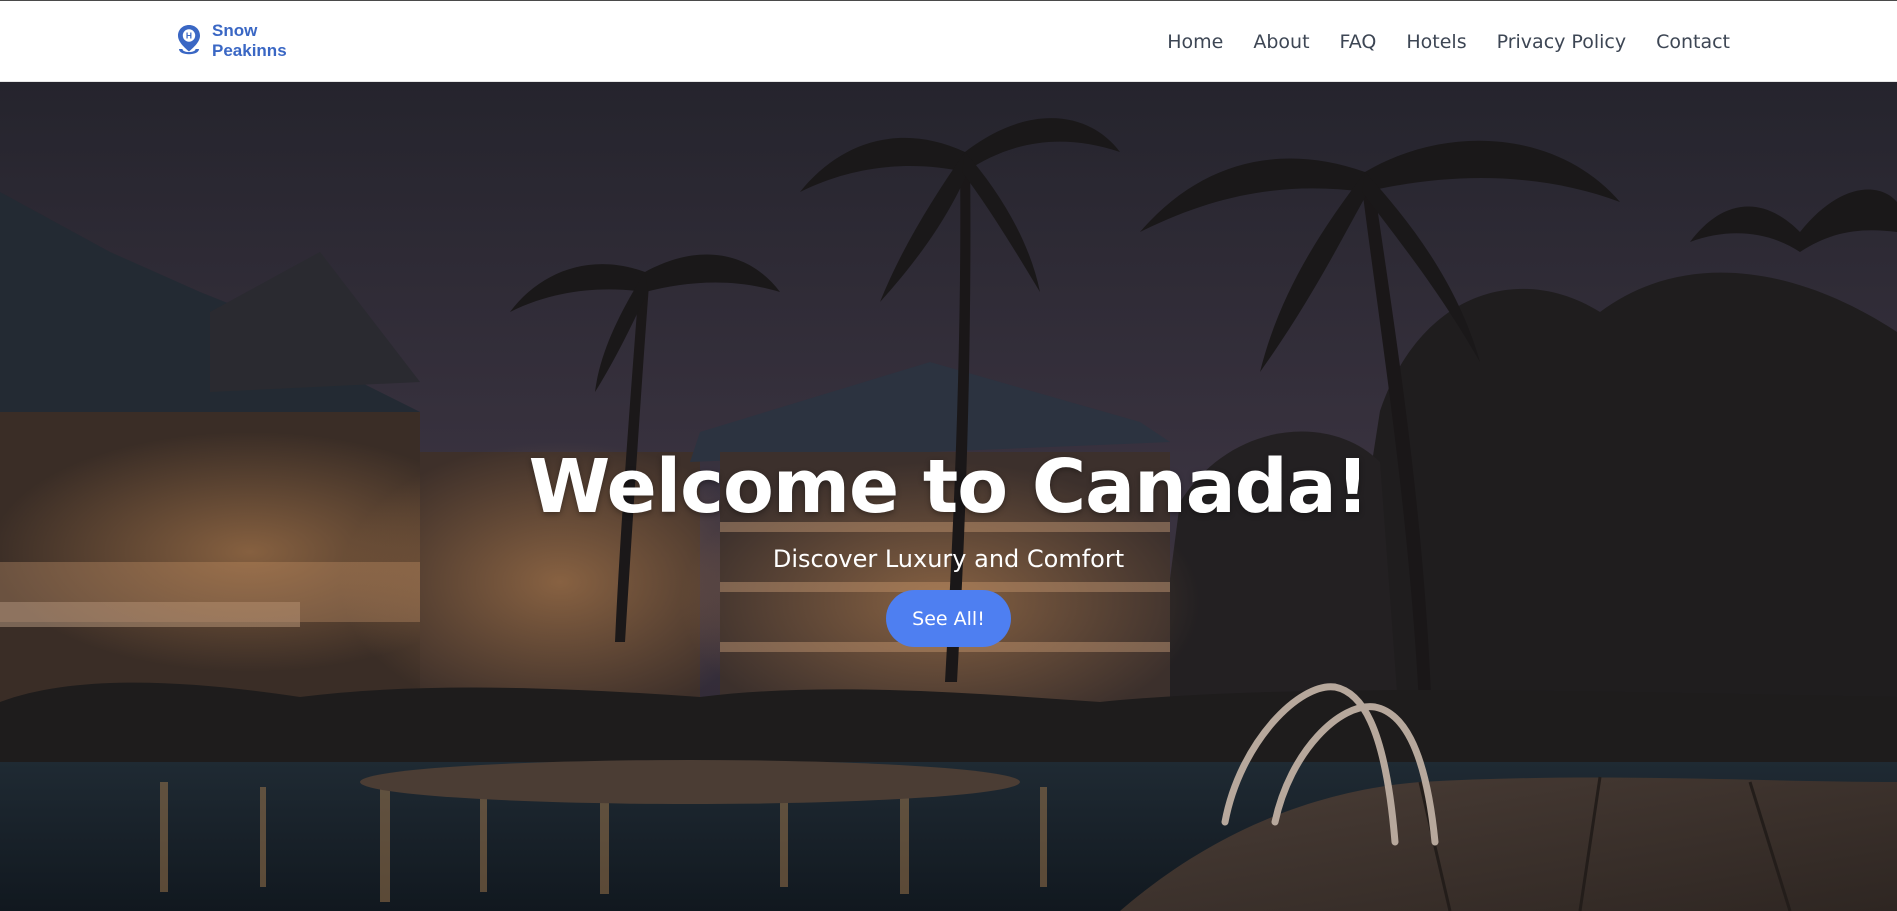 The image size is (1897, 911). I want to click on brand-name: Snow Peakinns, so click(249, 41).